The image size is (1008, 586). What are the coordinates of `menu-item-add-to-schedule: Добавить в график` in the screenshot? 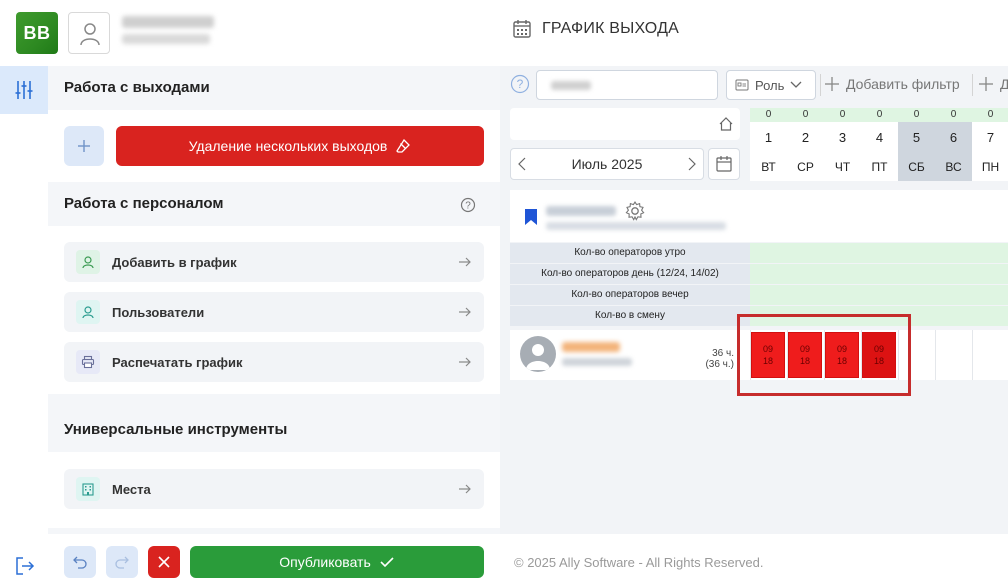 It's located at (274, 262).